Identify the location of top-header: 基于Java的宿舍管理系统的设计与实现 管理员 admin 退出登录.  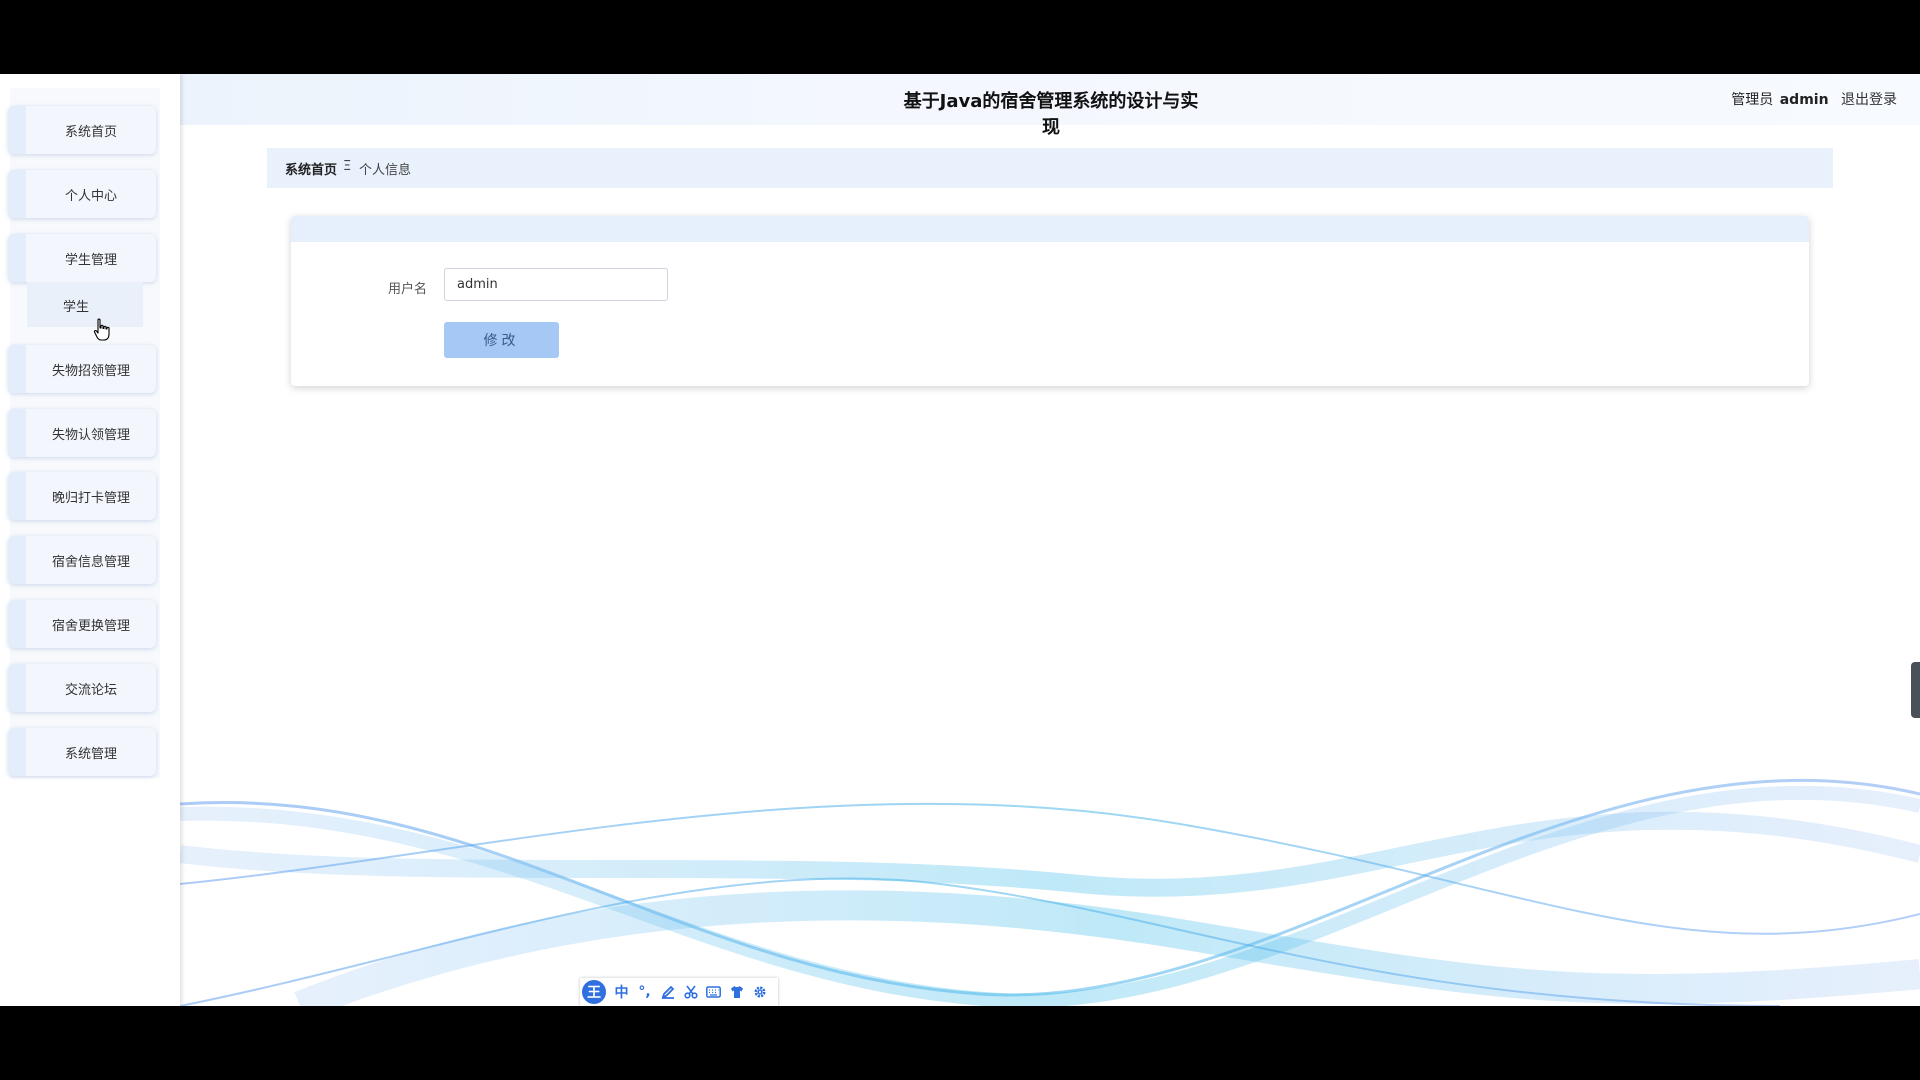
(1050, 106).